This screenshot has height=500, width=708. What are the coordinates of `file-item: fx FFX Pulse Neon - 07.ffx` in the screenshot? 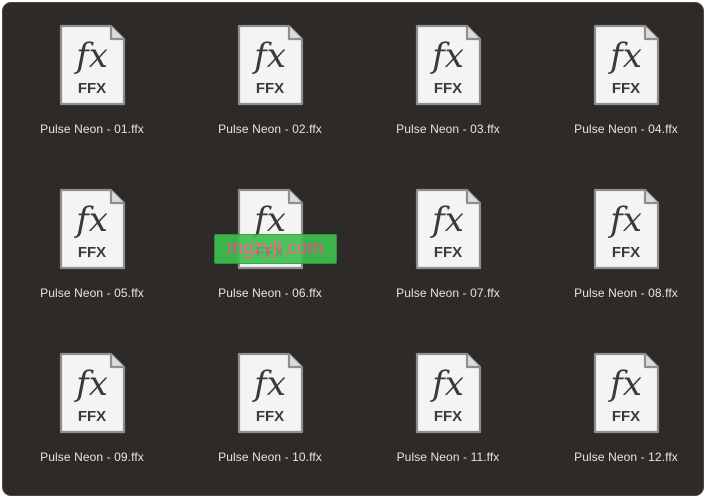 It's located at (448, 237).